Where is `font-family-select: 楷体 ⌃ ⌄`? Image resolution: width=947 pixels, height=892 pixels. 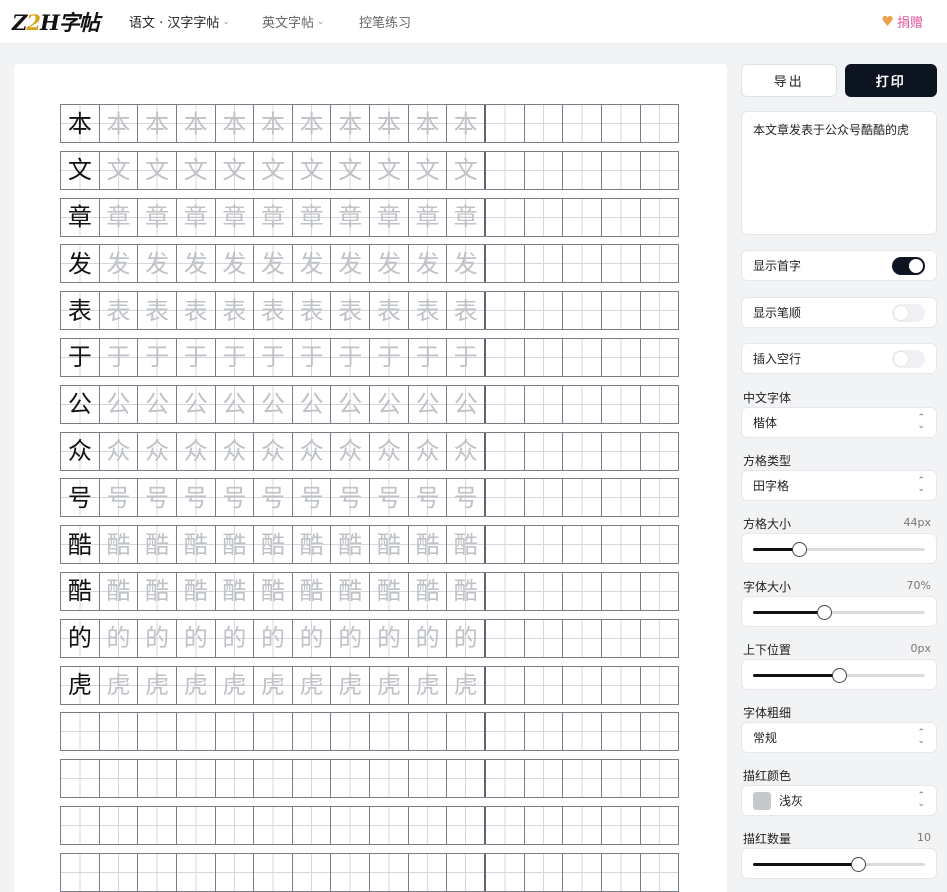
font-family-select: 楷体 ⌃ ⌄ is located at coordinates (839, 422).